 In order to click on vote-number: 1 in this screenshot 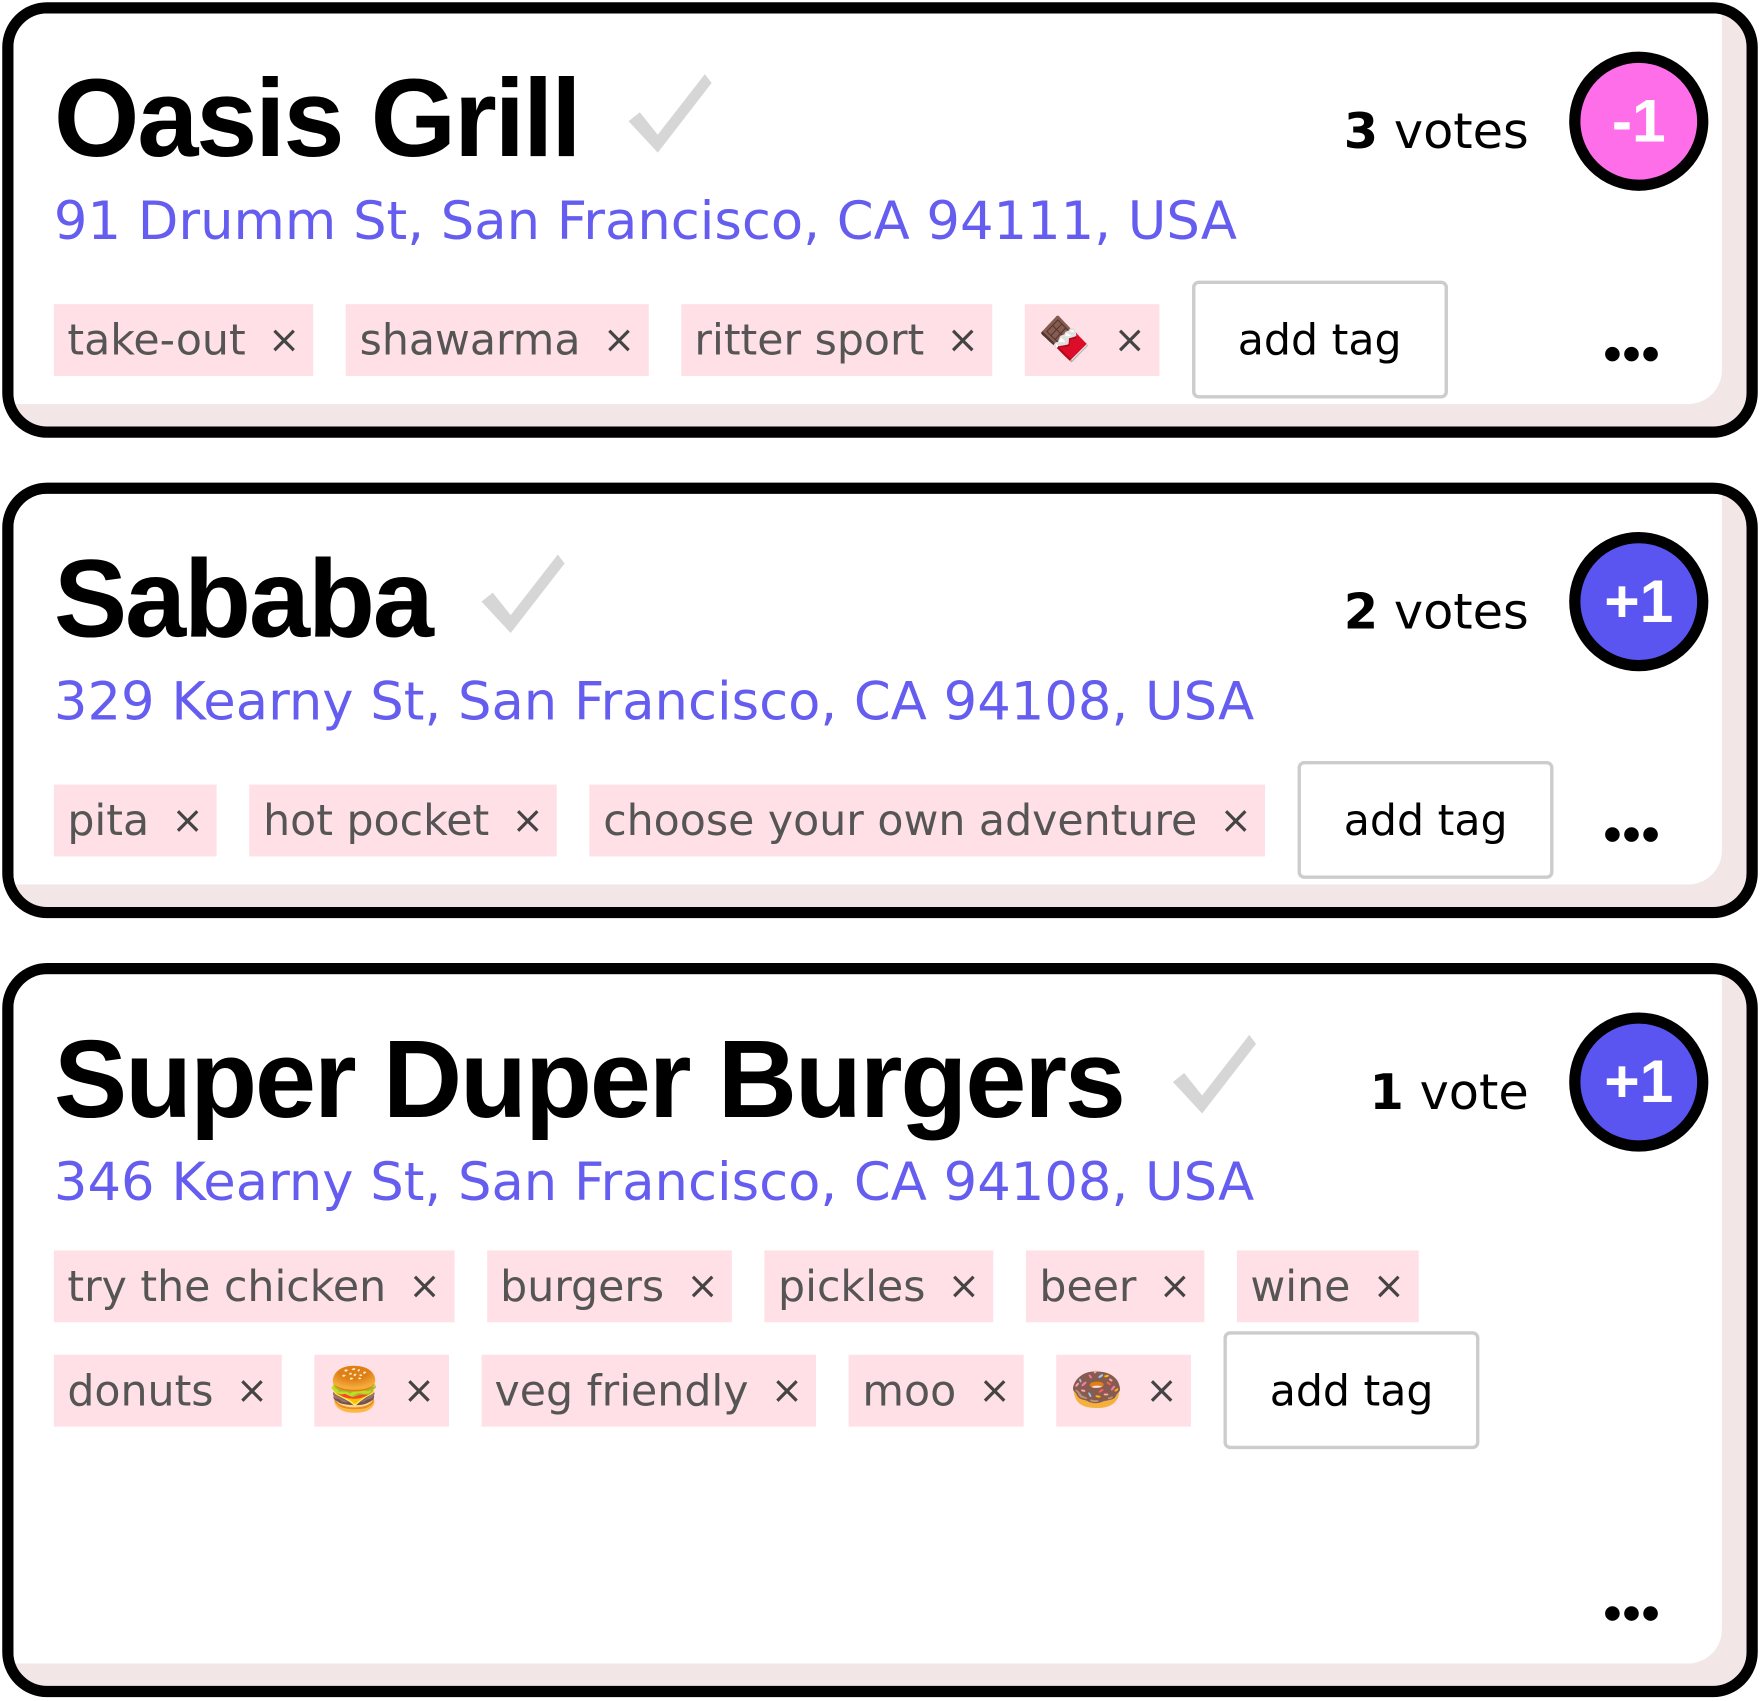, I will do `click(1386, 1093)`.